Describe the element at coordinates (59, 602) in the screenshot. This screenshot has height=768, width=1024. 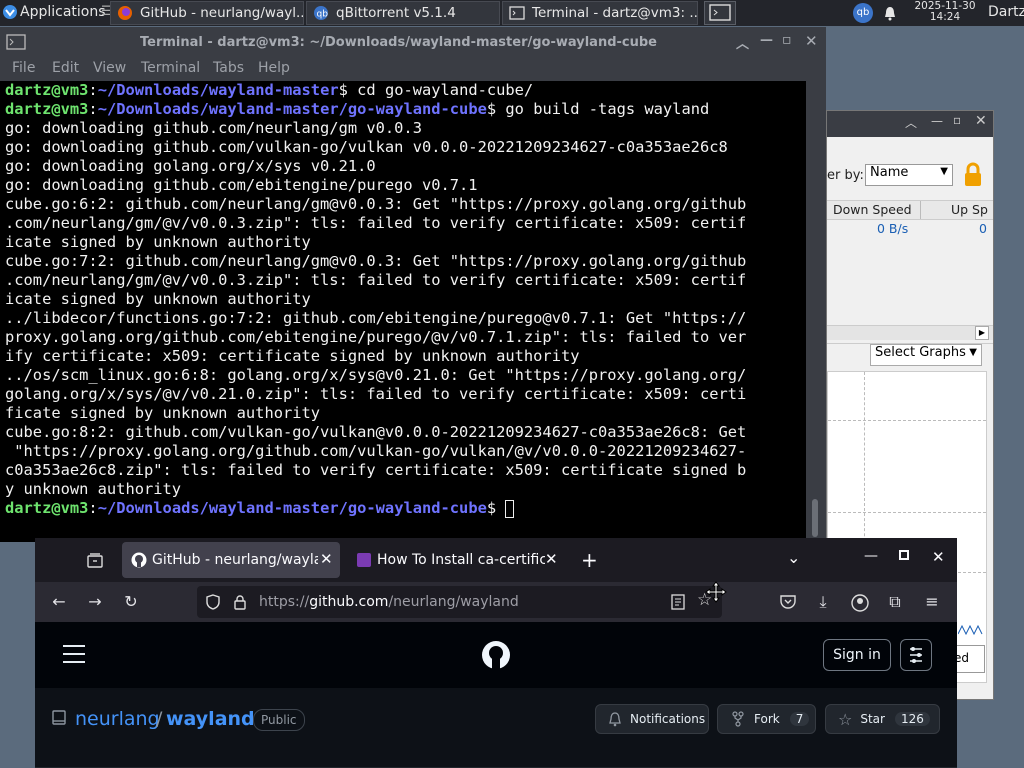
I see `back-icon: ←` at that location.